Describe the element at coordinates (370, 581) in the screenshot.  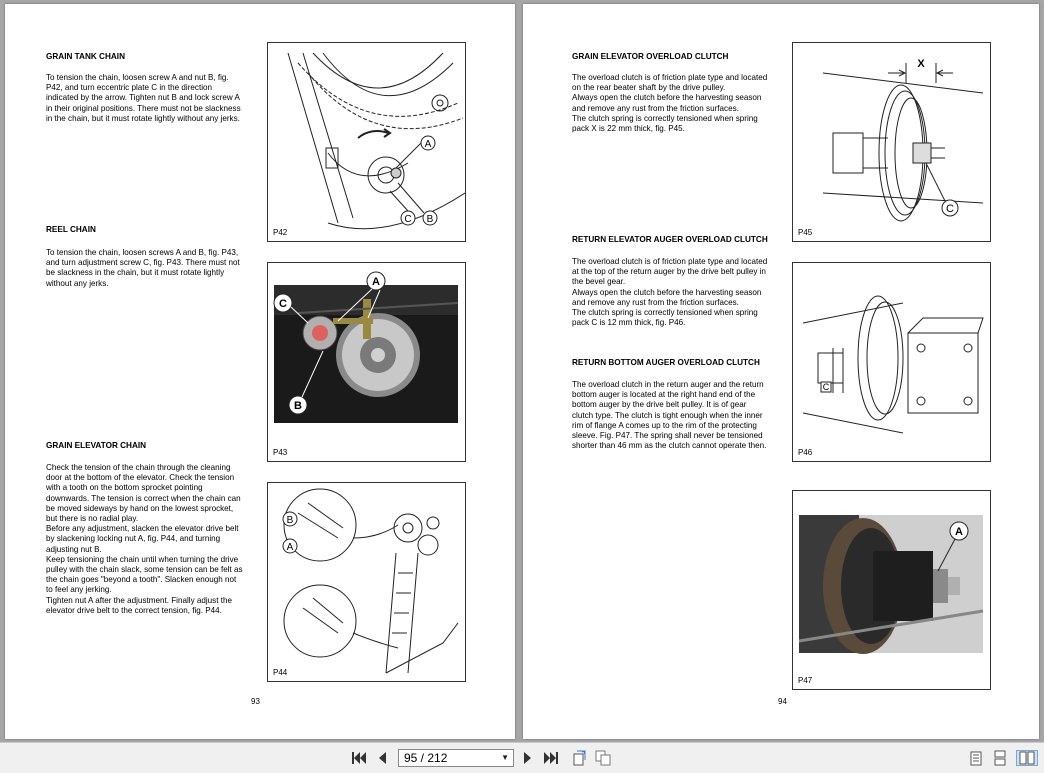
I see `grain-elevator-chain-drawing: B A` at that location.